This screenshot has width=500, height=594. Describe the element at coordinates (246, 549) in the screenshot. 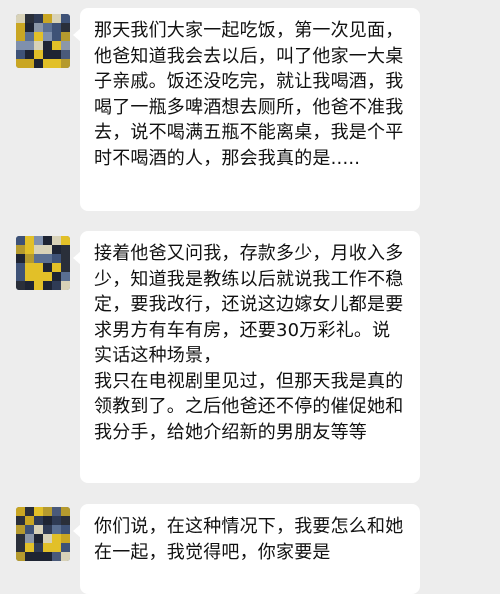

I see `message-bubble: 你们说，在这种情况下，我要怎么和她在一起，我觉得吧，你家要是` at that location.